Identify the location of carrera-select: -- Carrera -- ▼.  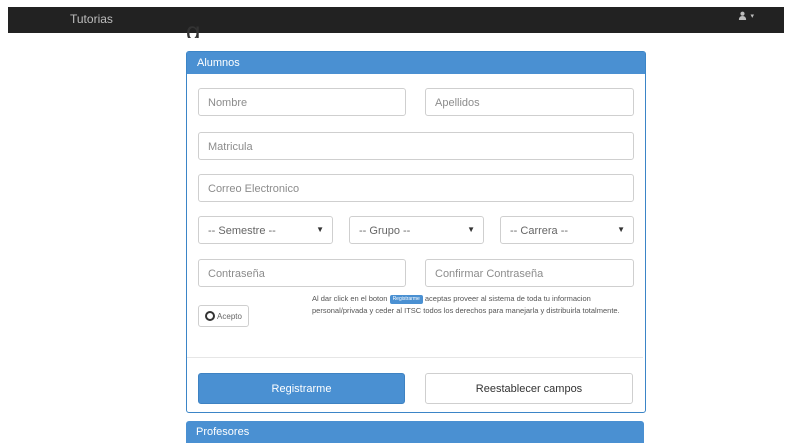
(567, 230).